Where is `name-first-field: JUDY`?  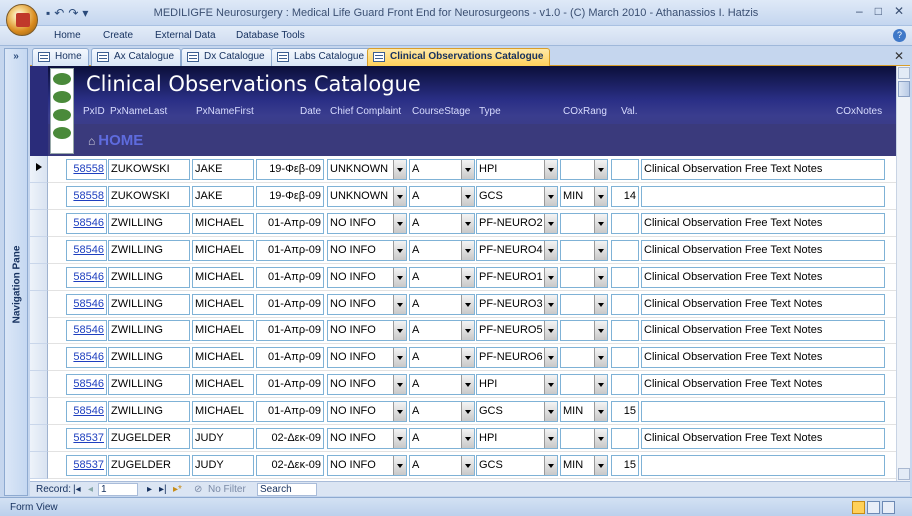 name-first-field: JUDY is located at coordinates (223, 438).